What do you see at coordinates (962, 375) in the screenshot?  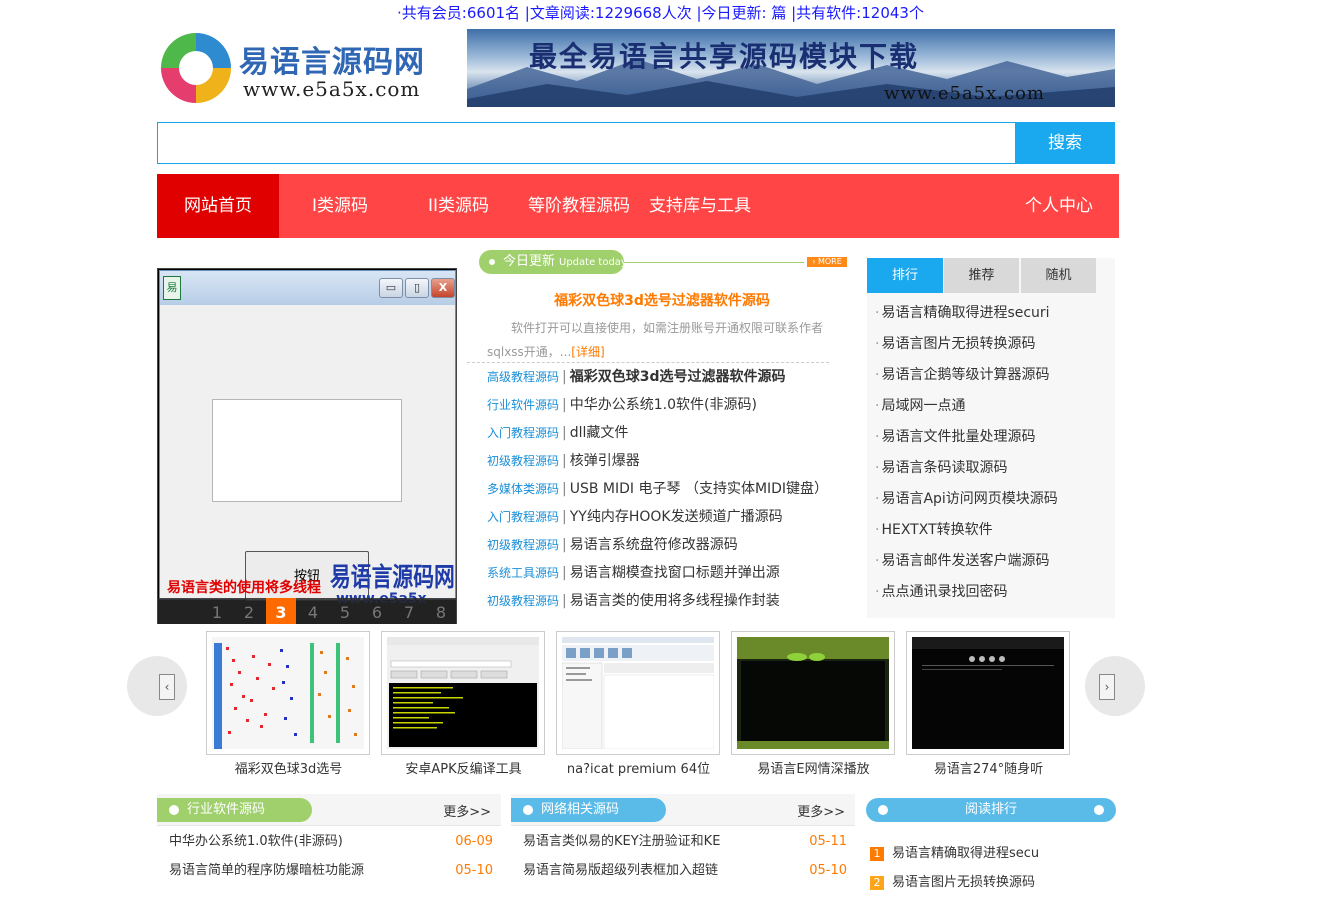 I see `ranking-item: 易语言企鹅等级计算器源码` at bounding box center [962, 375].